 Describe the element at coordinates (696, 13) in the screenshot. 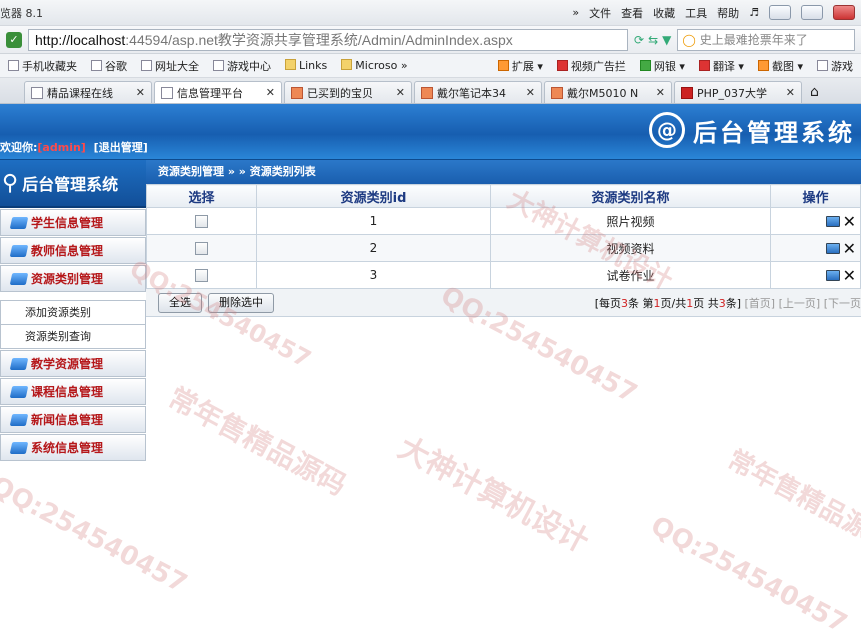

I see `menu-tools: 工具` at that location.